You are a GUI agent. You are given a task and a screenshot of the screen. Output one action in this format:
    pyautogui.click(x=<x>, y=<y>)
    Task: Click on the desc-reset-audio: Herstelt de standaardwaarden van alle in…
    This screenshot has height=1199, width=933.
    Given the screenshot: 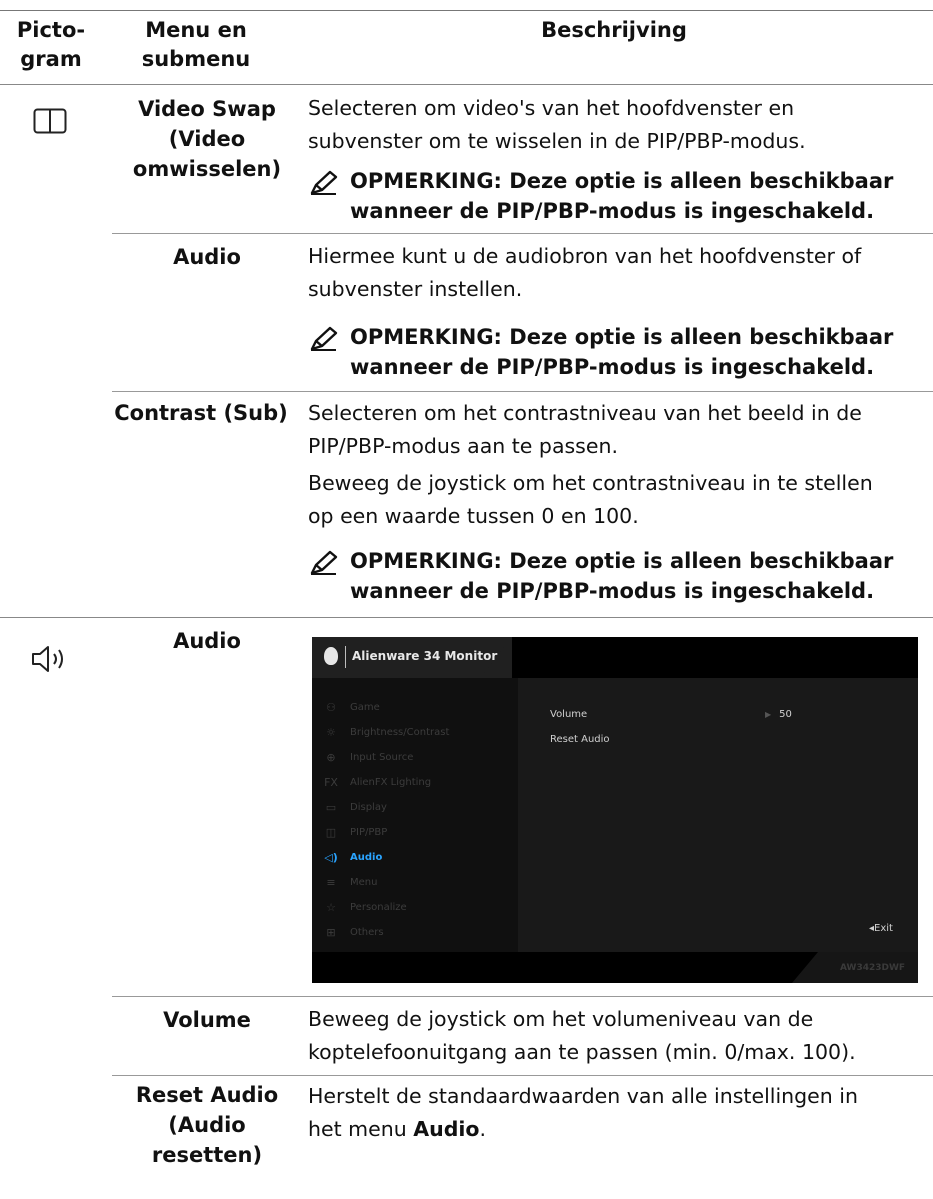 What is the action you would take?
    pyautogui.click(x=618, y=1113)
    